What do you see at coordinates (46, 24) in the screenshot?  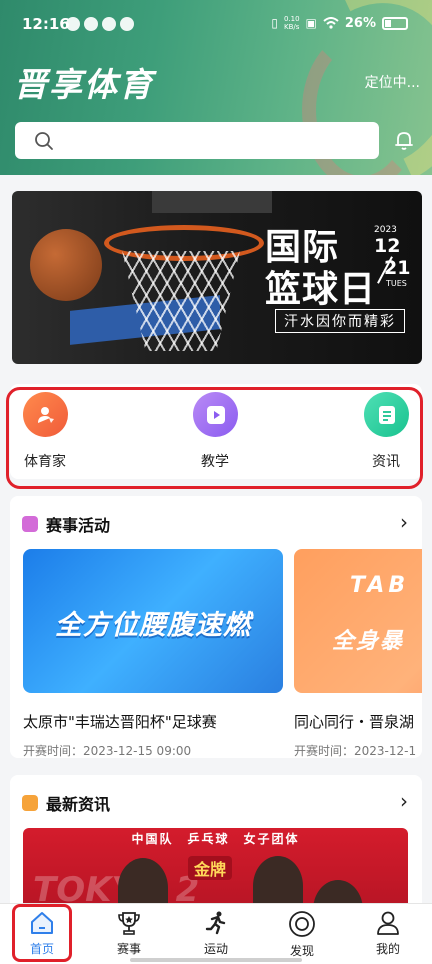 I see `status-time: 12:16` at bounding box center [46, 24].